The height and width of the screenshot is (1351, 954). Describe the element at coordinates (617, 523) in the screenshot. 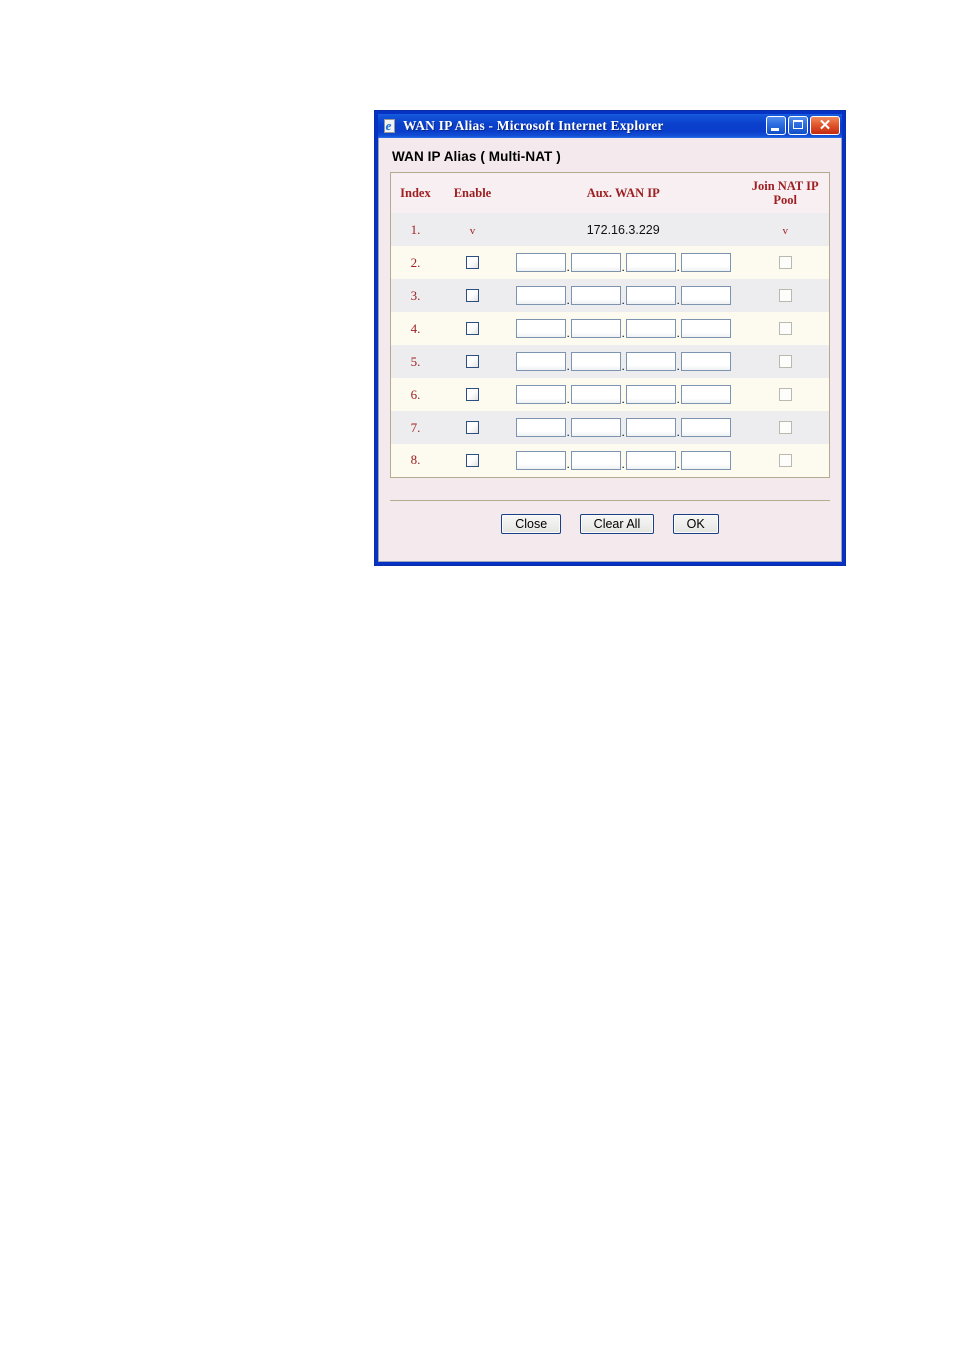

I see `clear-all-button: Clear All` at that location.